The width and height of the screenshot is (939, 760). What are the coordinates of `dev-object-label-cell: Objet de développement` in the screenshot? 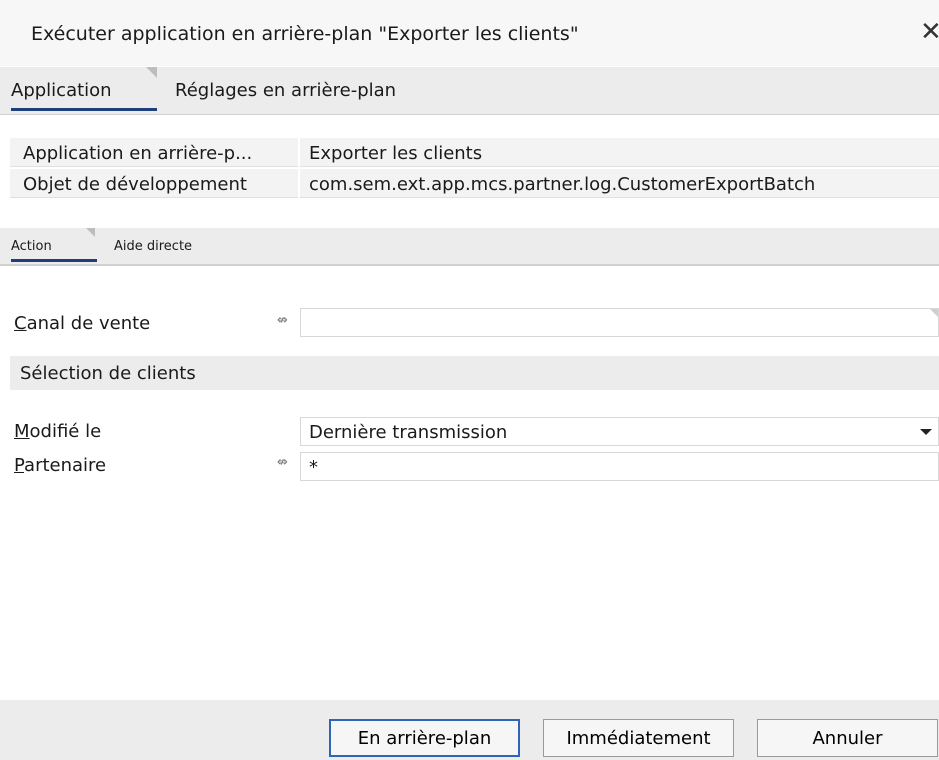 It's located at (154, 183).